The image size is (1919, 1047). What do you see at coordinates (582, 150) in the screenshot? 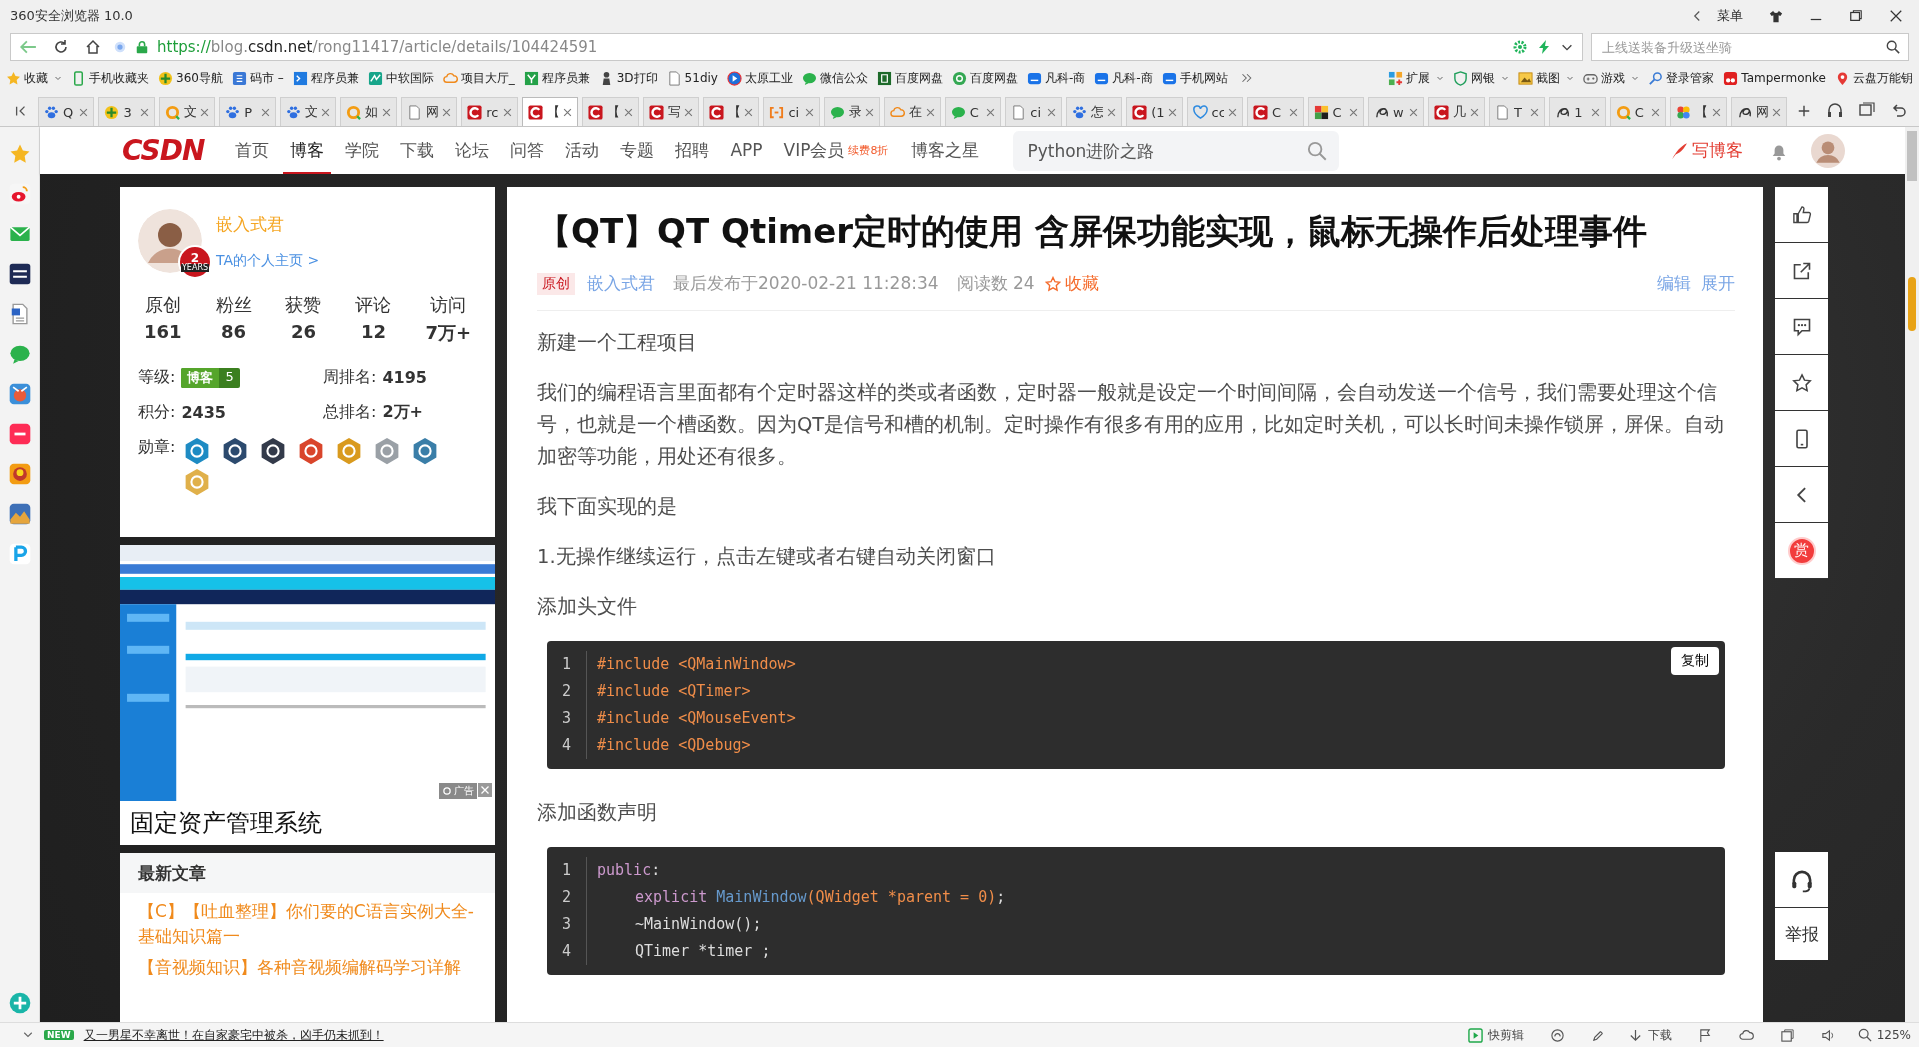
I see `nav-link: 活动` at bounding box center [582, 150].